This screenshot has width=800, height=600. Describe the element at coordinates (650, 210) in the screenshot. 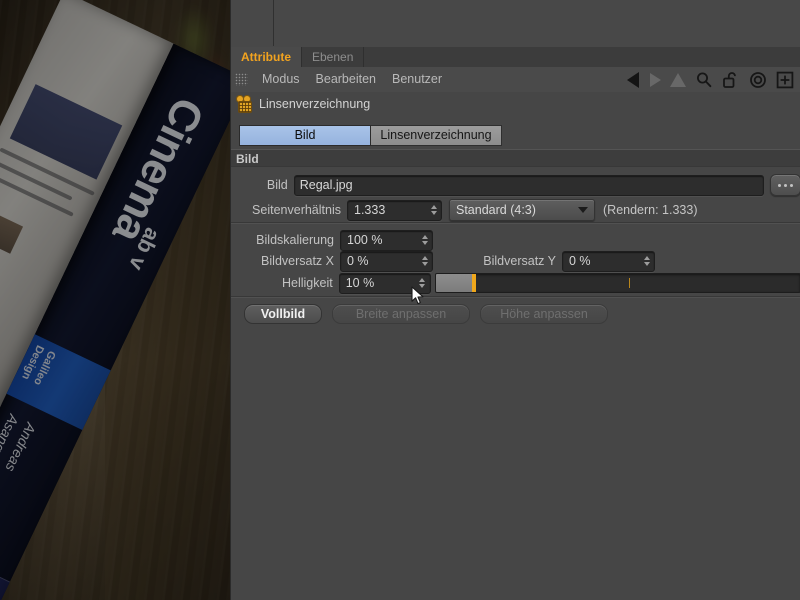

I see `render-aspect-note: (Rendern: 1.333)` at that location.